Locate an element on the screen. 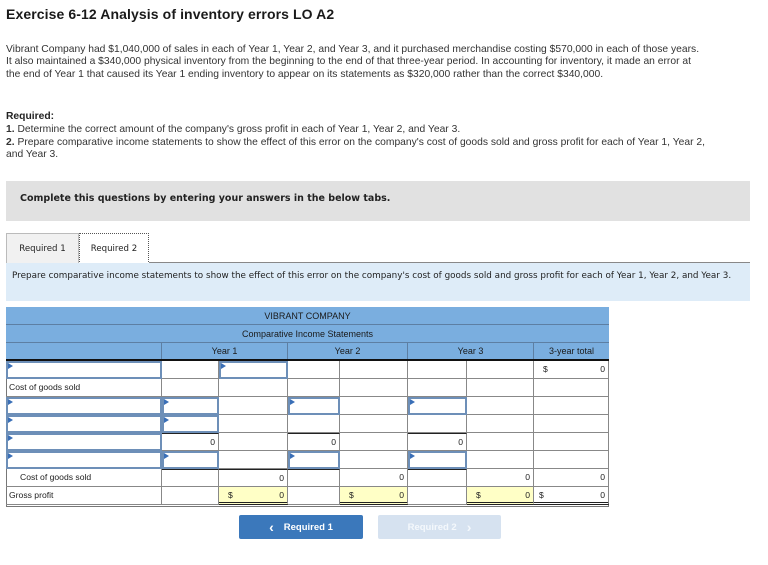  row-2-y3b is located at coordinates (500, 388).